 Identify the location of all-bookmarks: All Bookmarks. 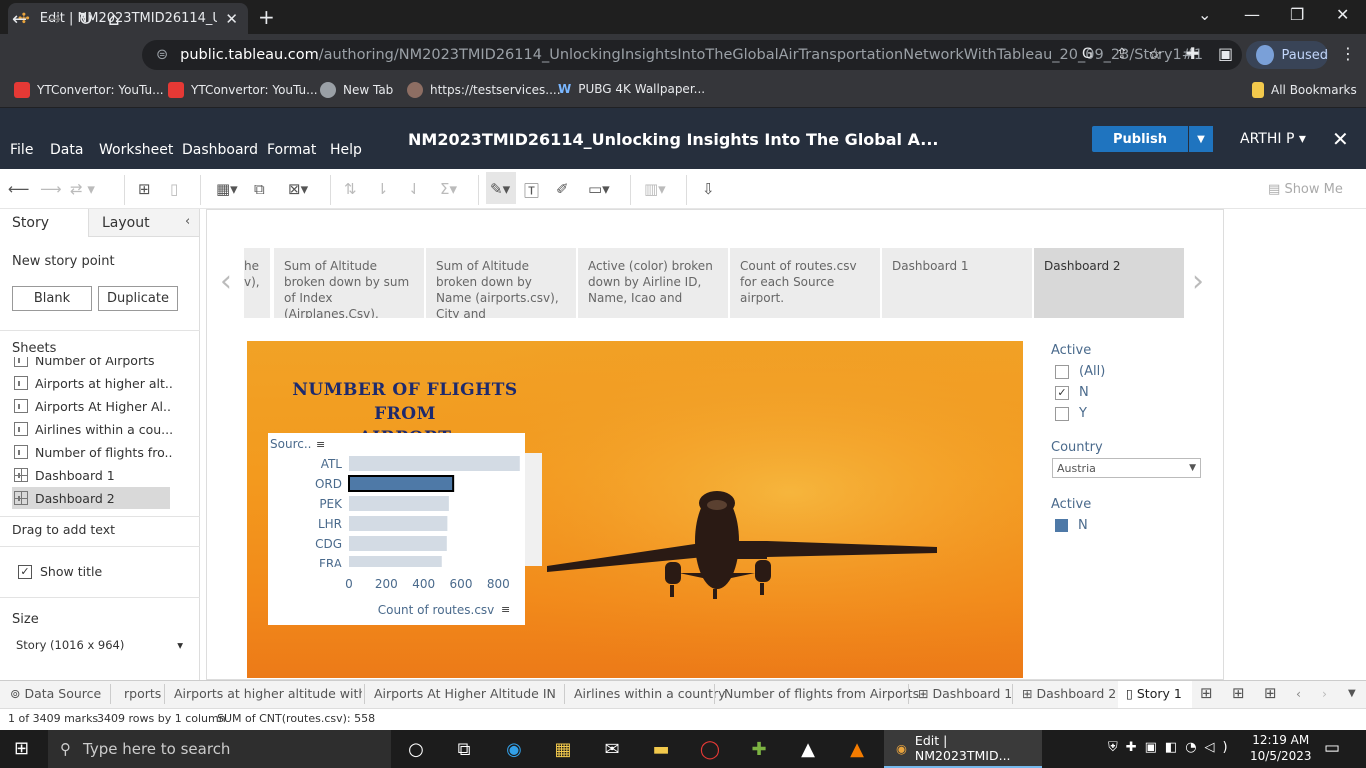
(1304, 90).